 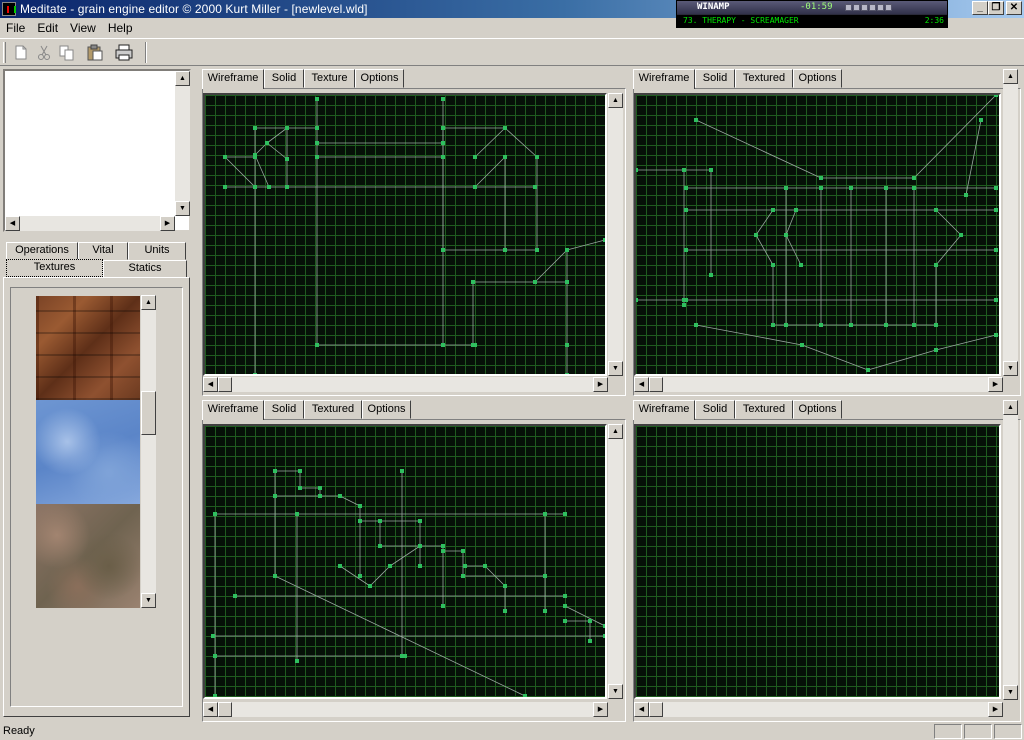 I want to click on prev-icon, so click(x=848, y=7).